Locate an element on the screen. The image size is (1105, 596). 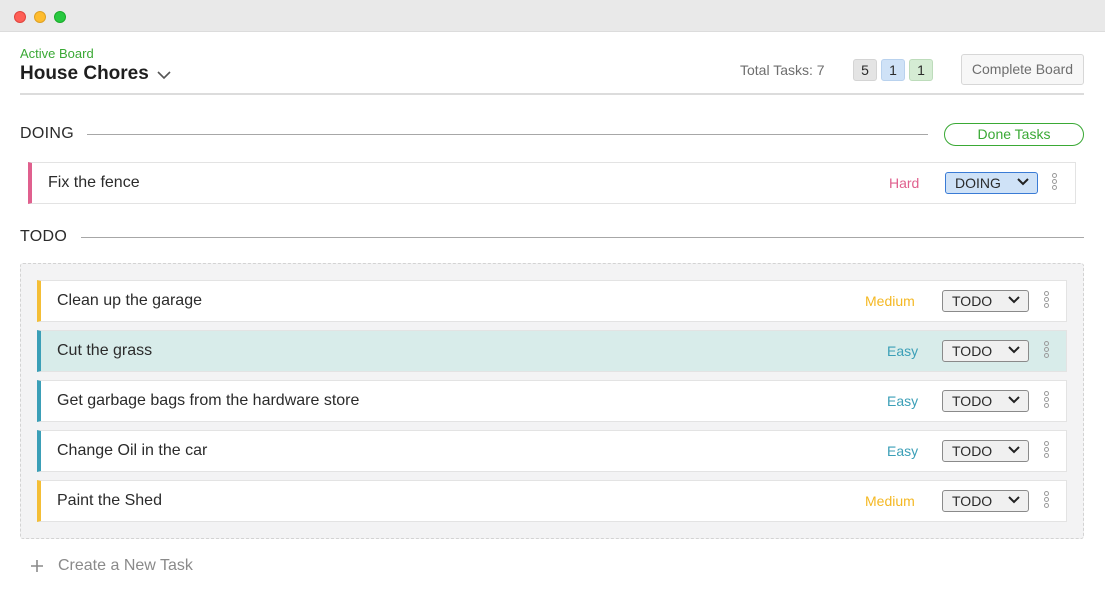
status-select: DOING is located at coordinates (991, 183).